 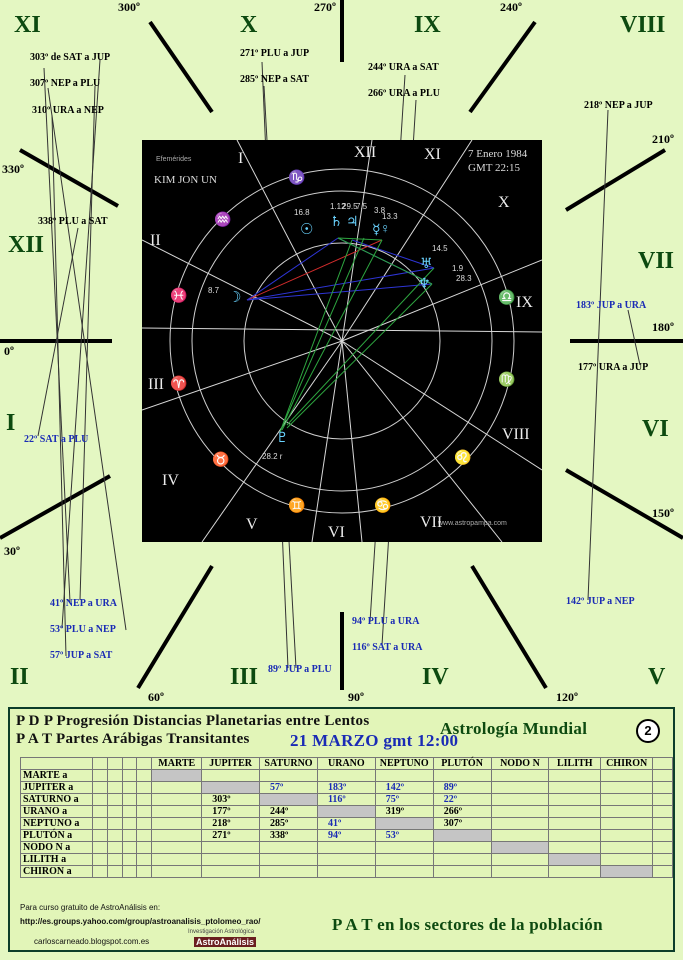 What do you see at coordinates (655, 429) in the screenshot?
I see `house-label-vi: VI` at bounding box center [655, 429].